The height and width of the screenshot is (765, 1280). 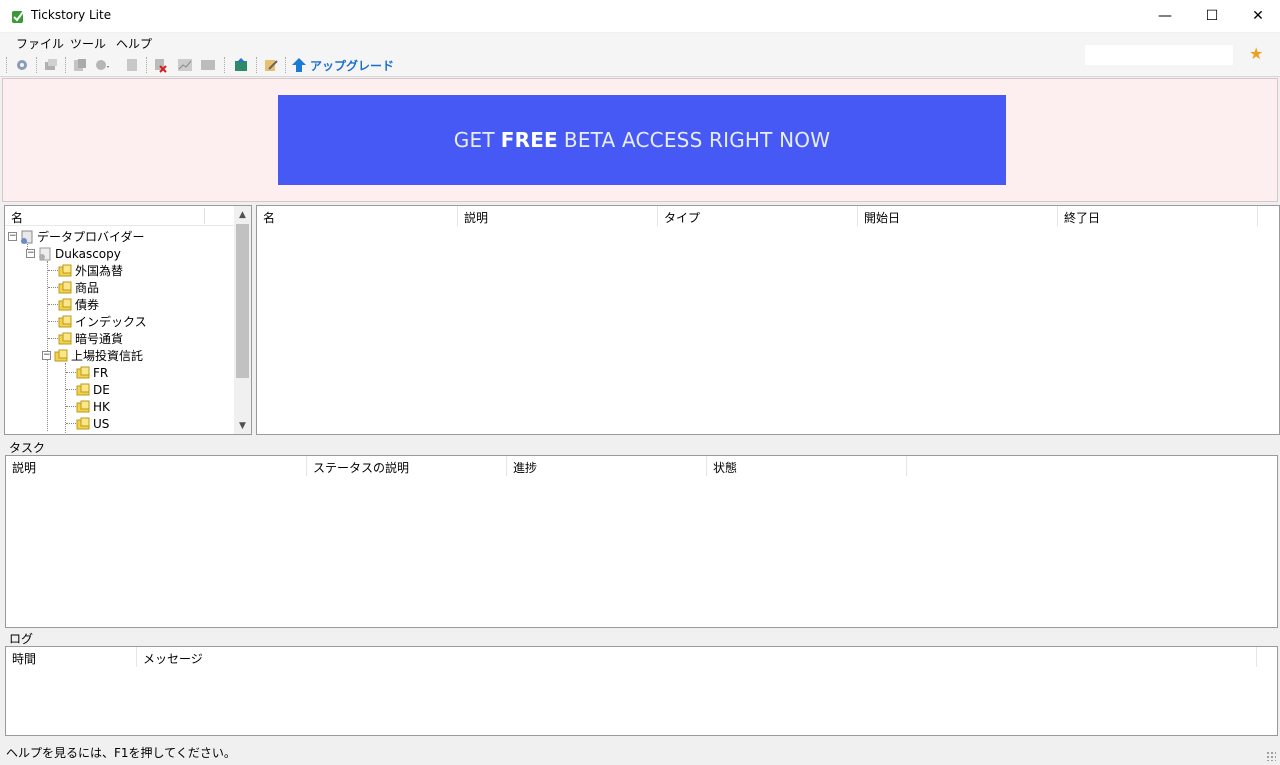 I want to click on tree-label: インデックス, so click(x=111, y=322).